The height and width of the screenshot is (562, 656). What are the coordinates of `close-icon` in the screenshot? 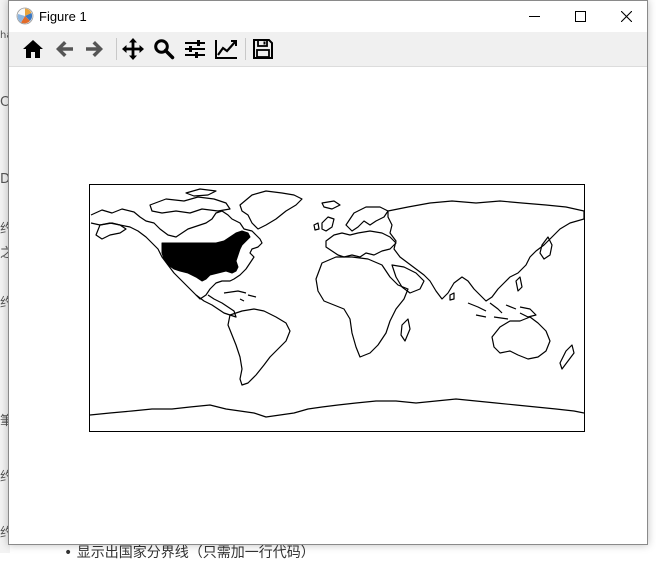 It's located at (626, 16).